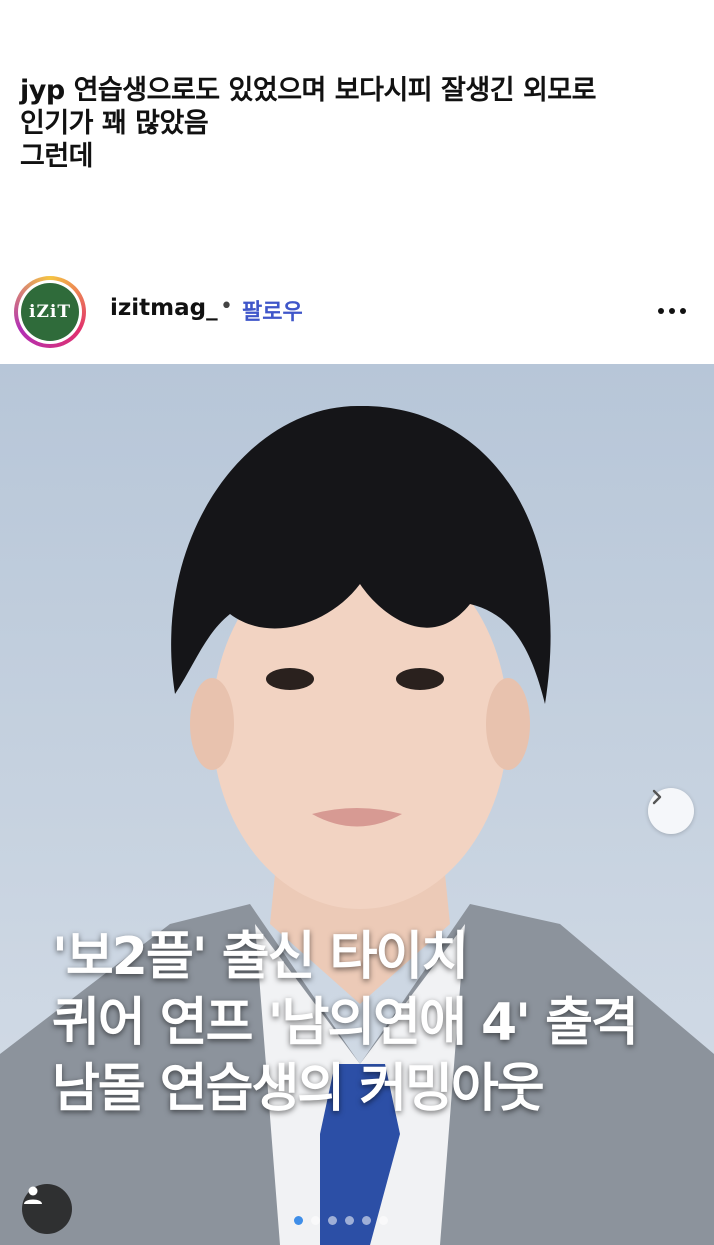 This screenshot has width=714, height=1245. What do you see at coordinates (345, 1023) in the screenshot?
I see `headline-line-2: 퀴어 연프 '남의연애 4' 출격` at bounding box center [345, 1023].